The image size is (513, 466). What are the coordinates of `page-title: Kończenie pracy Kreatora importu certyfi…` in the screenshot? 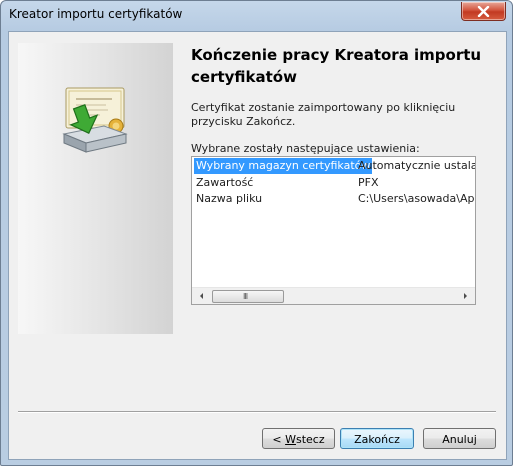 It's located at (336, 66).